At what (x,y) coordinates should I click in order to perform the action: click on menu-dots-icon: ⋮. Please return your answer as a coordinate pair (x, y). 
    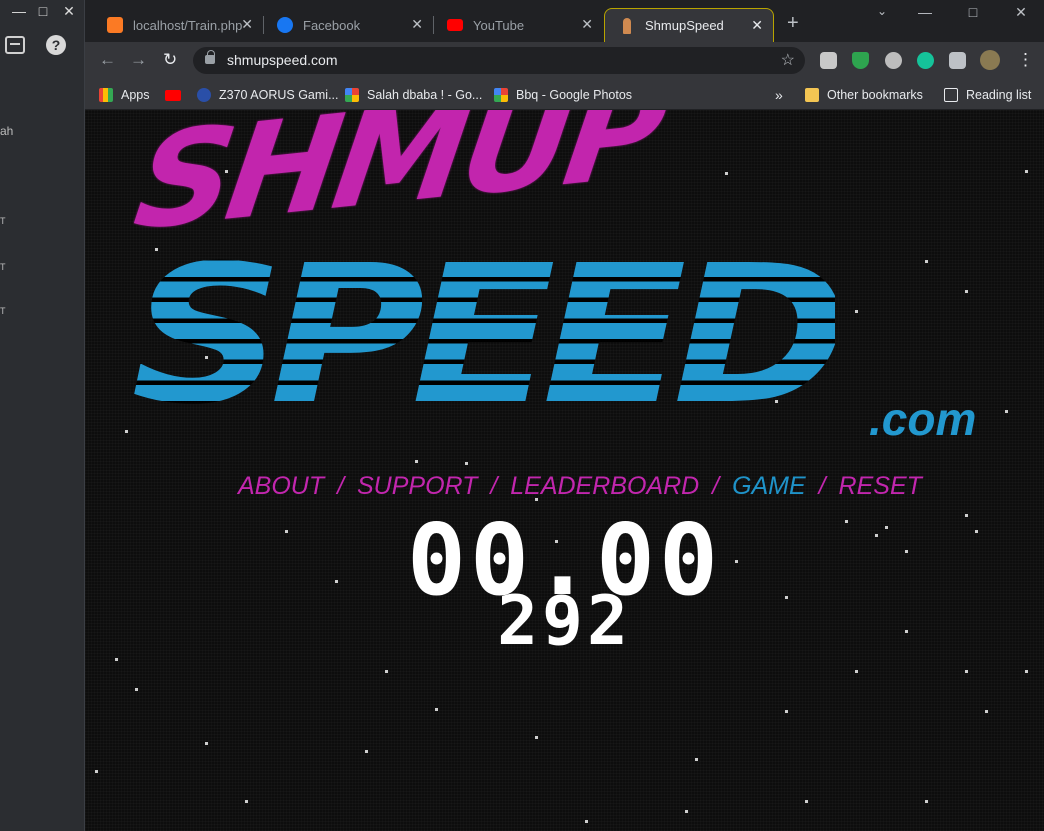
    Looking at the image, I should click on (1025, 60).